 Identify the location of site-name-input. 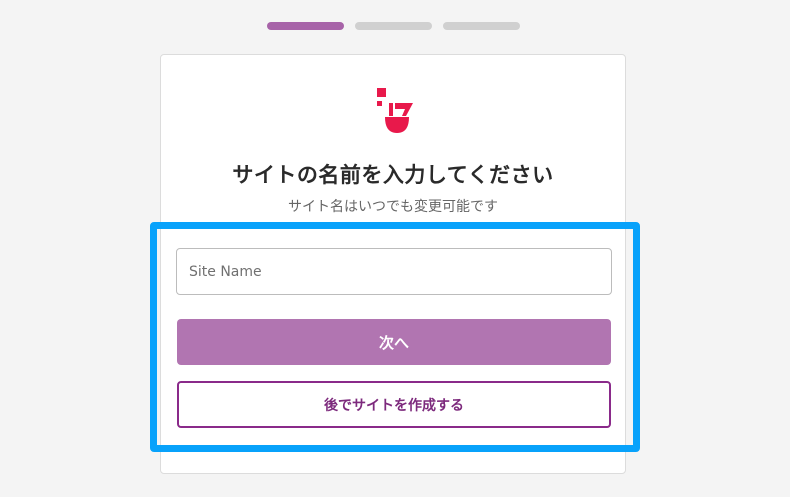
(394, 271).